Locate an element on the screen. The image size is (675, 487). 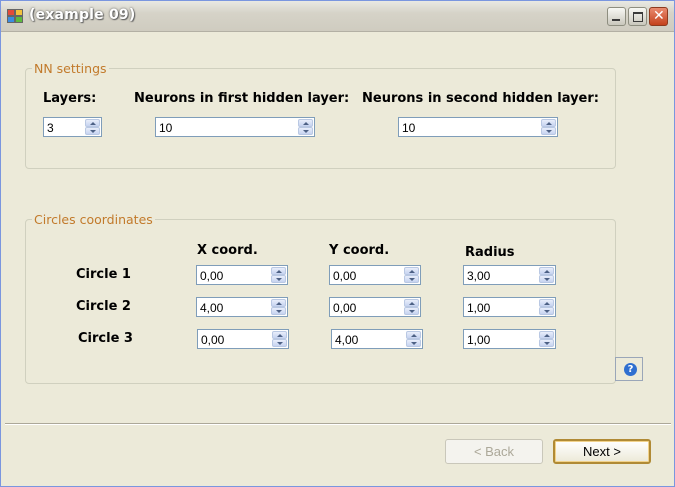
circle-2-radius-value: 1,00 is located at coordinates (479, 308).